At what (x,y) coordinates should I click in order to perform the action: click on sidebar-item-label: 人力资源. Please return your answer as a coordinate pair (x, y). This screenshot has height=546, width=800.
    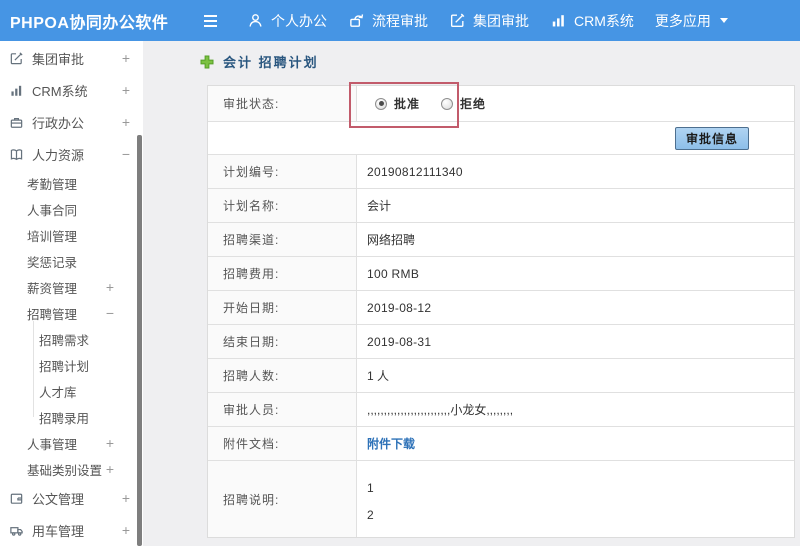
    Looking at the image, I should click on (58, 155).